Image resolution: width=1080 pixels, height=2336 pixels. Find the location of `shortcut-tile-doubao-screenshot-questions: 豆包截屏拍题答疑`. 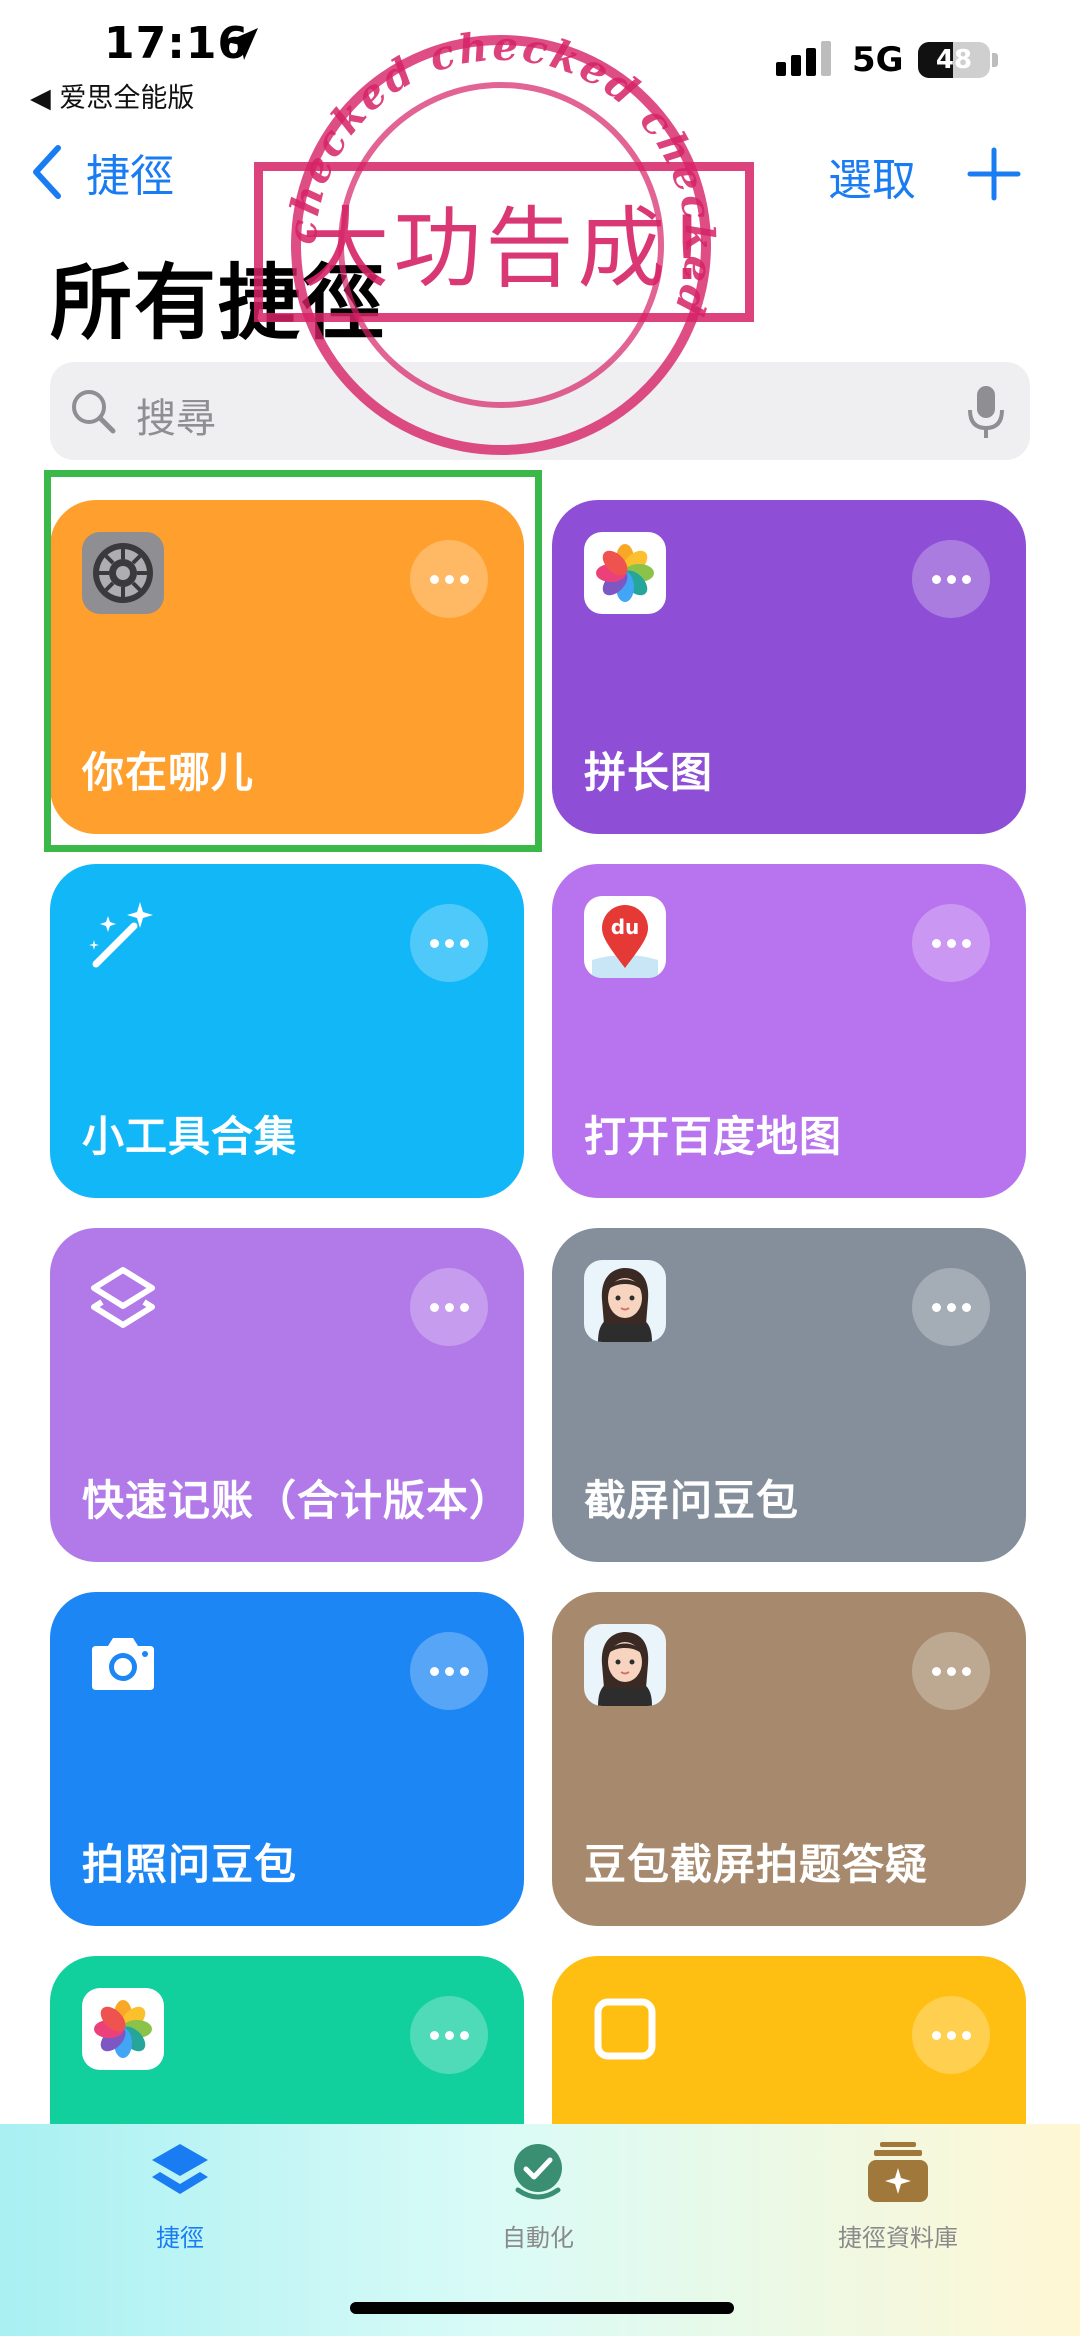

shortcut-tile-doubao-screenshot-questions: 豆包截屏拍题答疑 is located at coordinates (789, 1759).